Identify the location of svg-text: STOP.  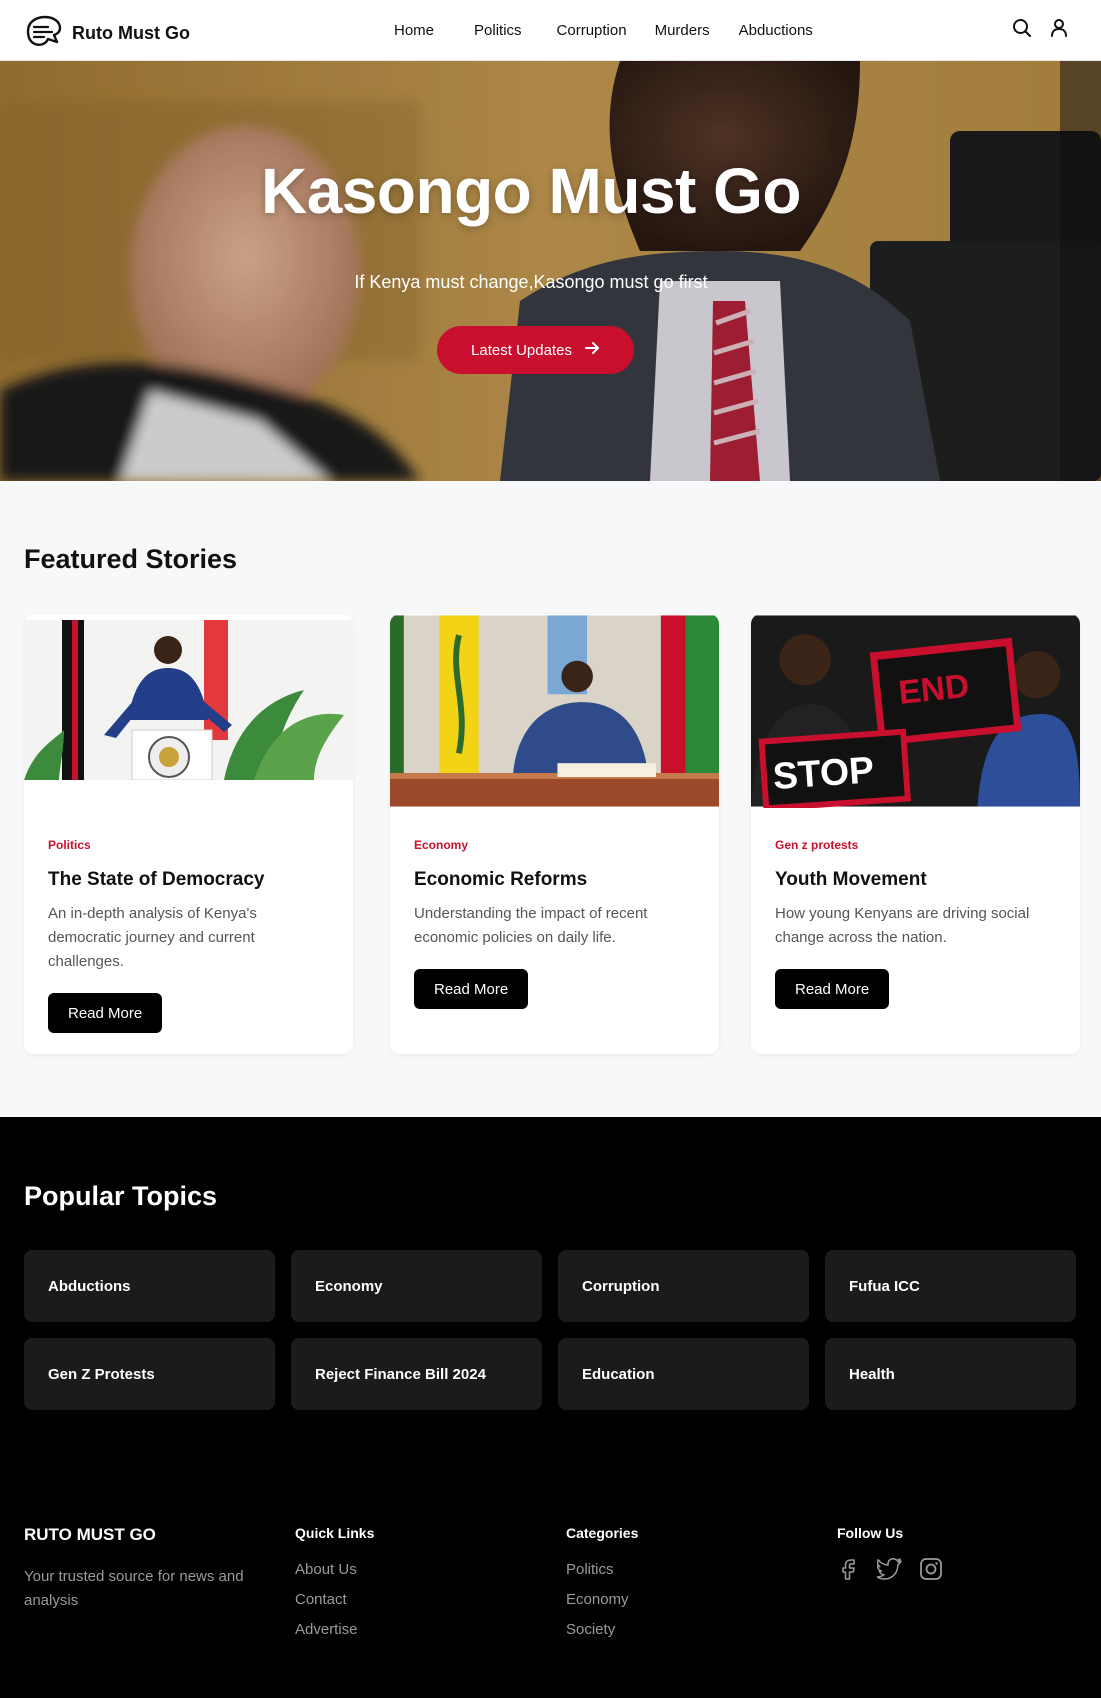
(823, 772).